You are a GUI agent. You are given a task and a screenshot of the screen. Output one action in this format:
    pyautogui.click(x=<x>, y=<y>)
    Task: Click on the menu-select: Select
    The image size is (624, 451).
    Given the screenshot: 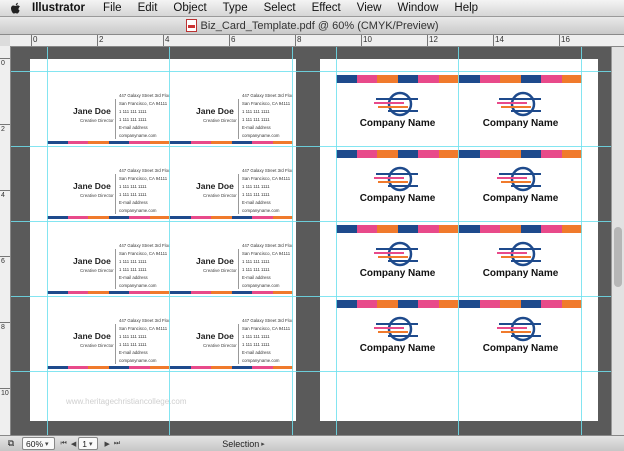 What is the action you would take?
    pyautogui.click(x=280, y=8)
    